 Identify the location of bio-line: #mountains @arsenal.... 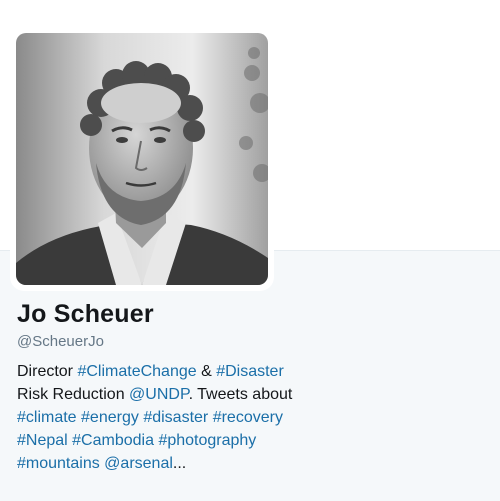
(167, 463).